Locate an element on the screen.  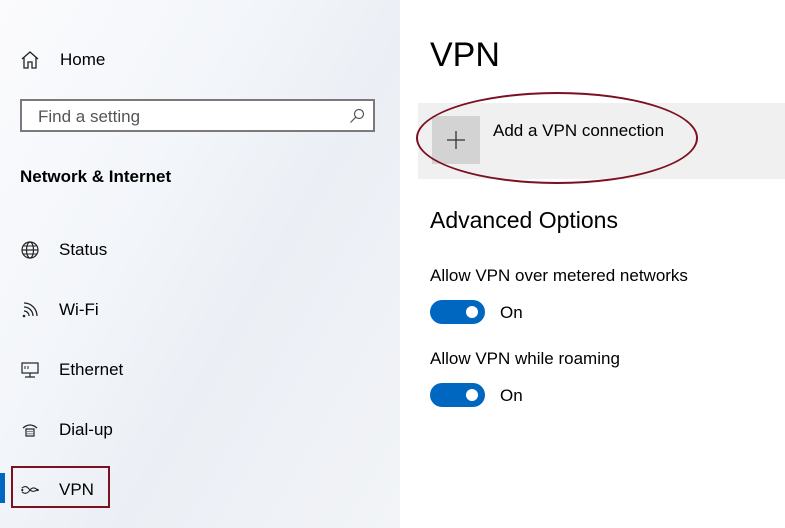
metered-networks-state: On is located at coordinates (511, 312).